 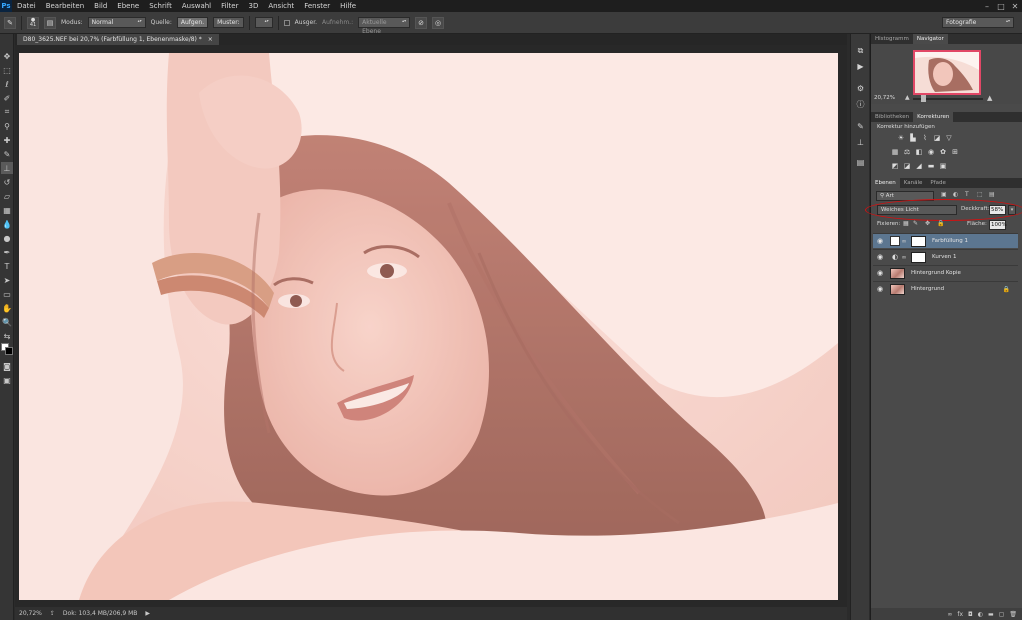 What do you see at coordinates (263, 22) in the screenshot?
I see `pattern-picker` at bounding box center [263, 22].